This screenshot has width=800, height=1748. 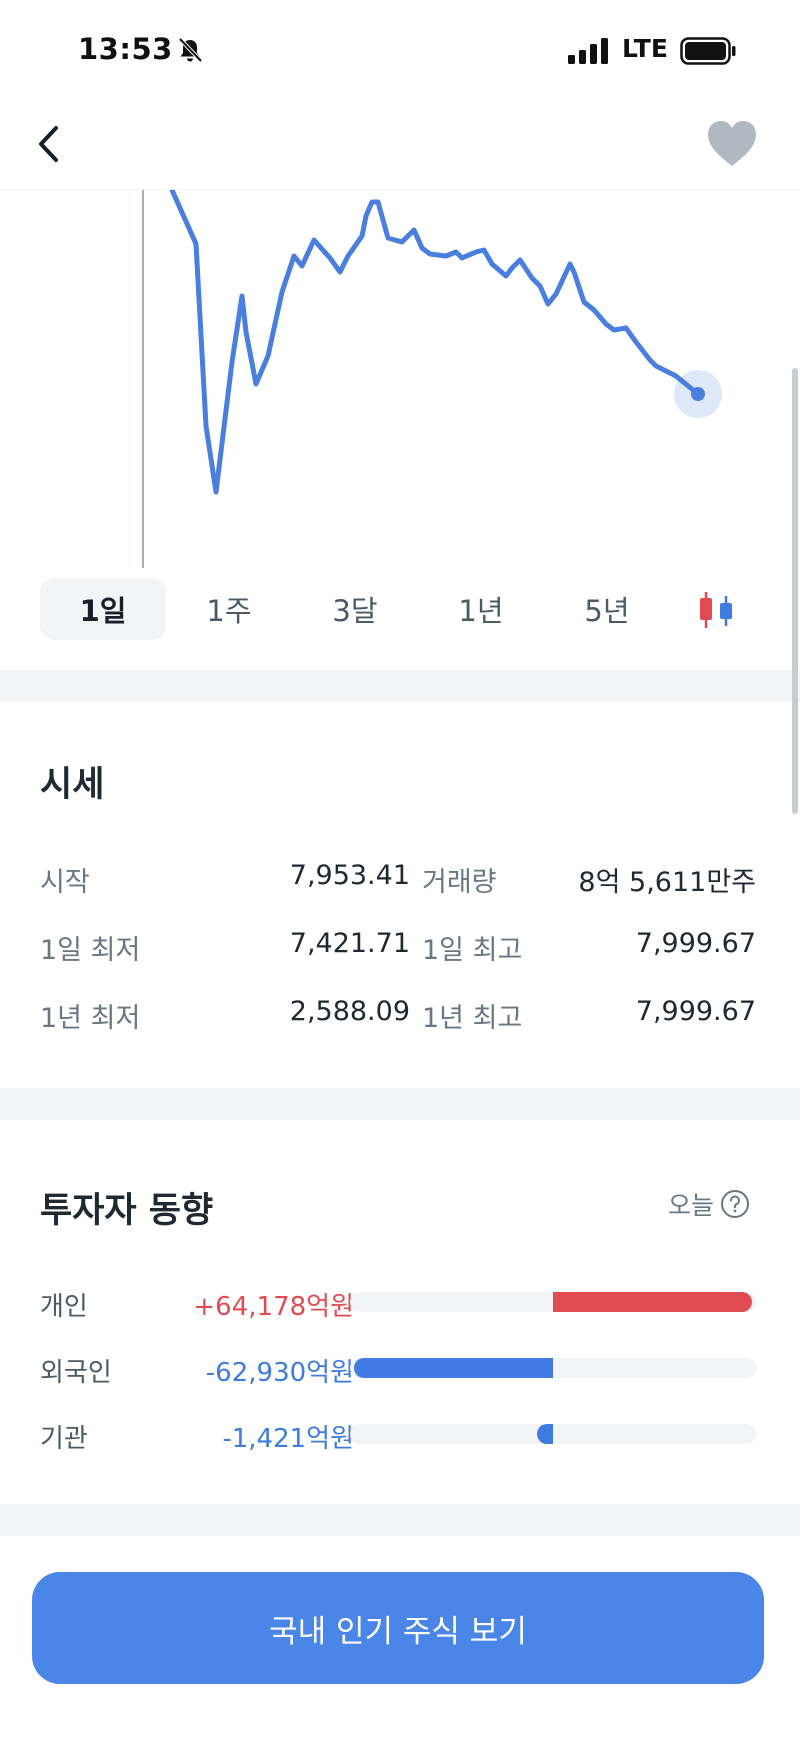 I want to click on quote-value: 7,953.41, so click(x=349, y=875).